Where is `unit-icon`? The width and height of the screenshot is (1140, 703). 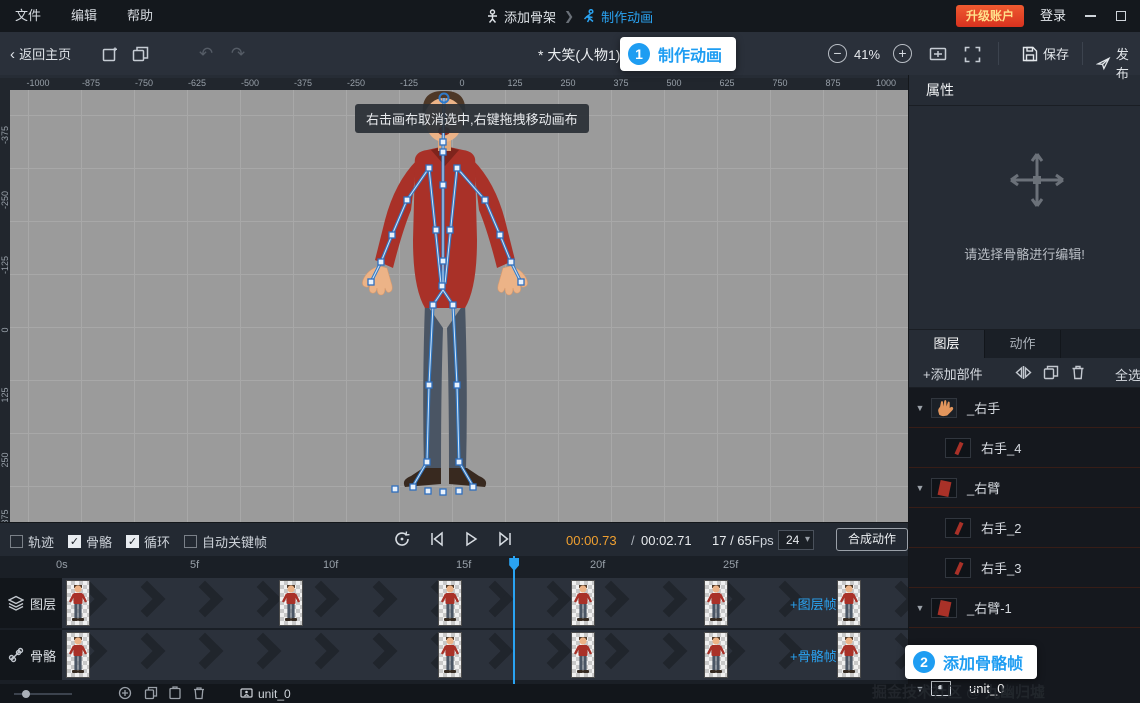
unit-icon is located at coordinates (246, 692).